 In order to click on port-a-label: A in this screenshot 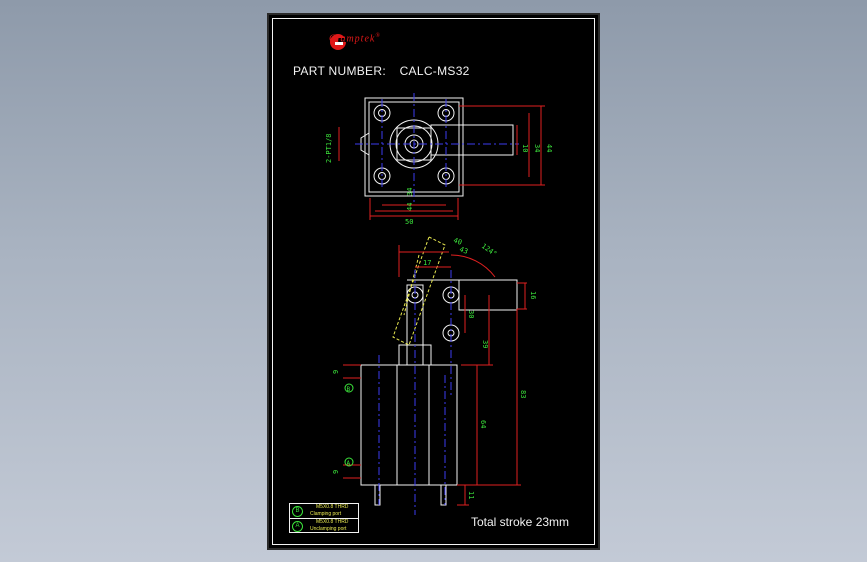, I will do `click(349, 463)`.